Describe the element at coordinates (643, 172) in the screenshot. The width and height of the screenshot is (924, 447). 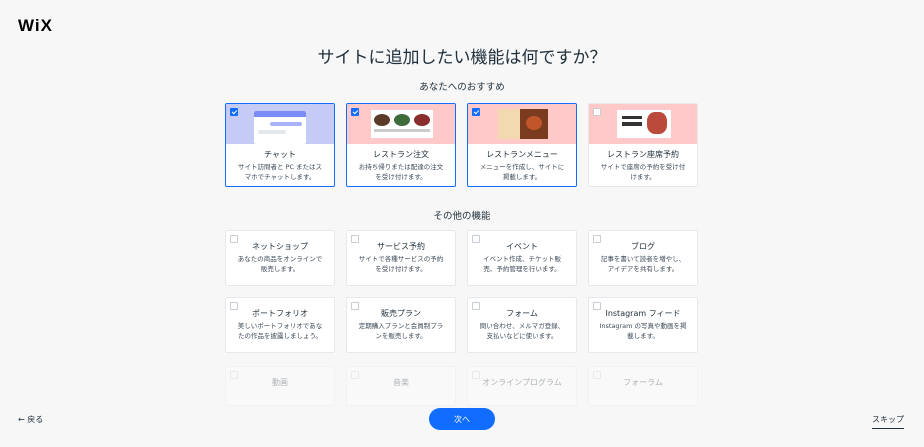
I see `feature-description: サイトで座席の予約を受け付けます。` at that location.